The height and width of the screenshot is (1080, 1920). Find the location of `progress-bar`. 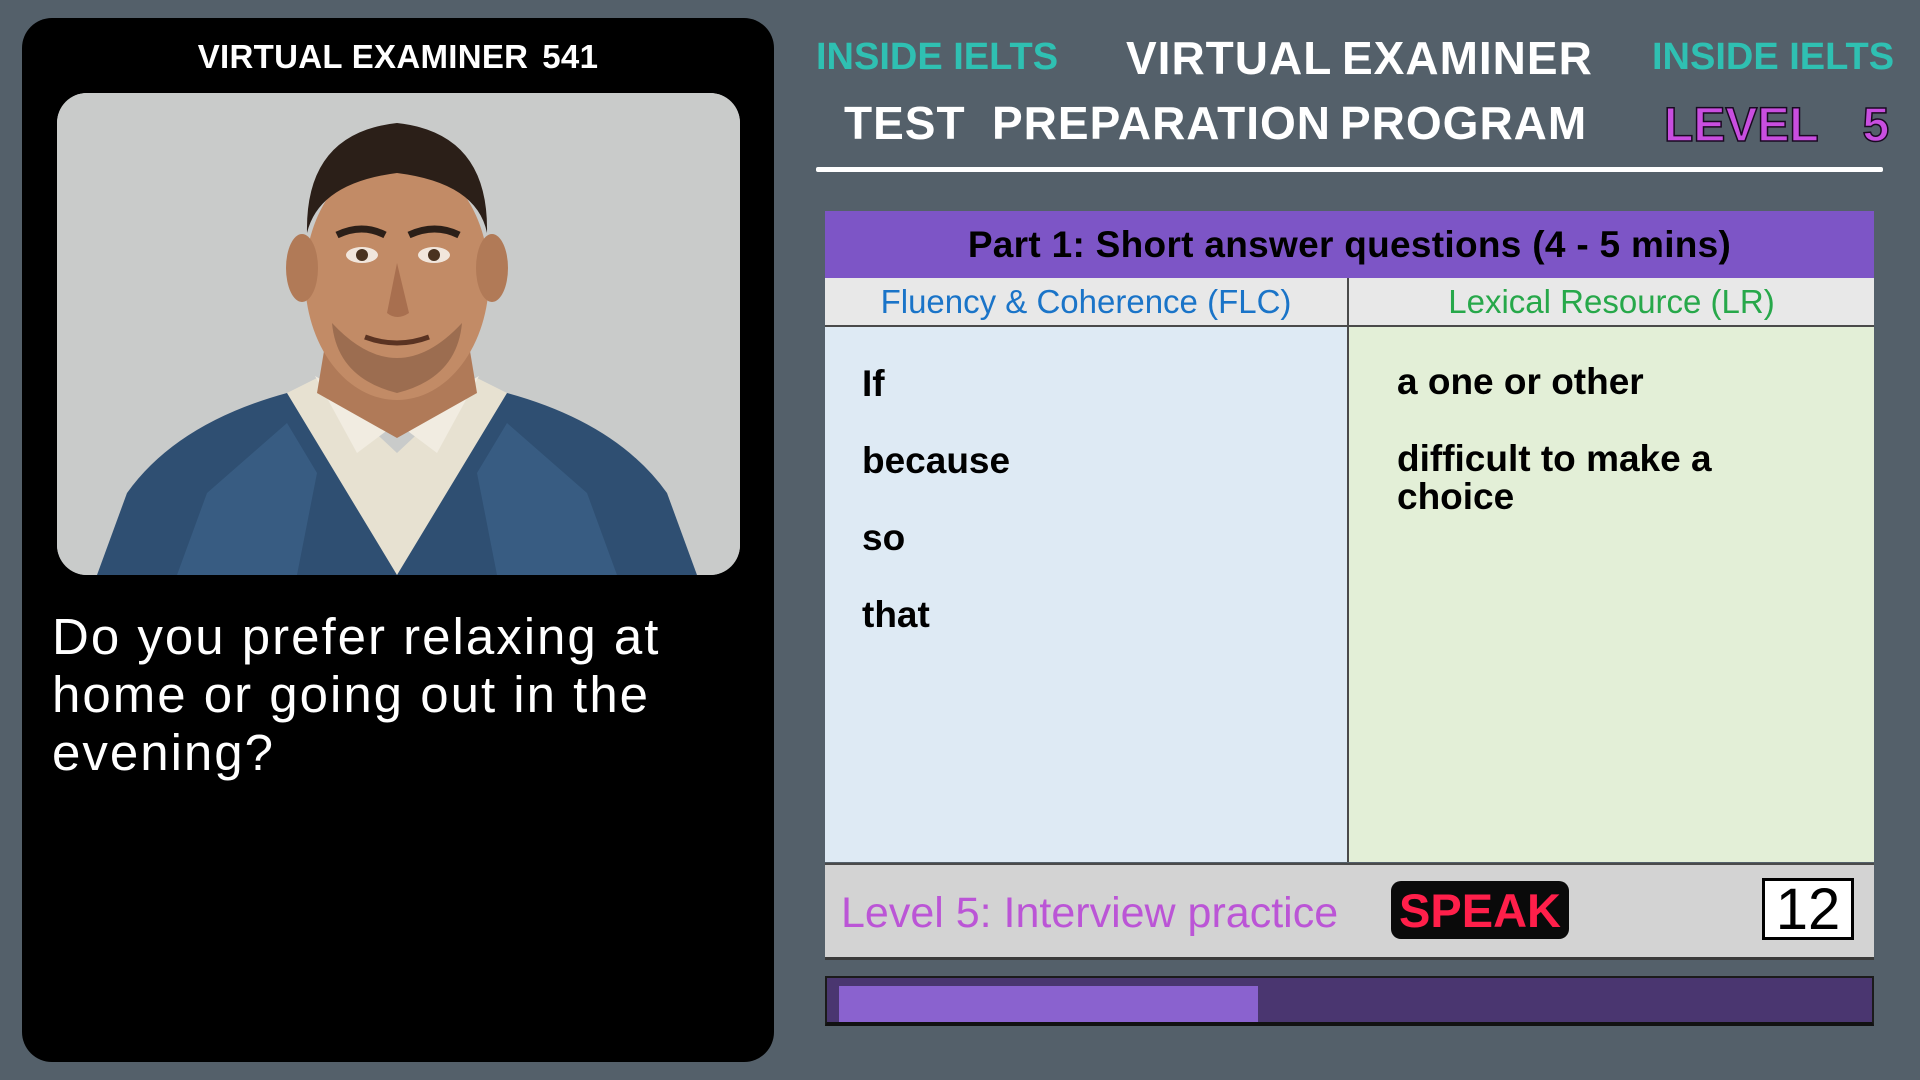

progress-bar is located at coordinates (1349, 1001).